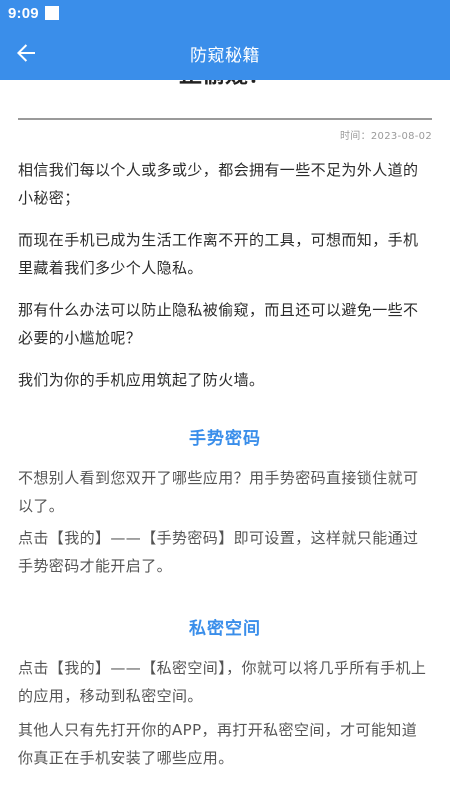  I want to click on app-bar: 防窥秘籍, so click(225, 53).